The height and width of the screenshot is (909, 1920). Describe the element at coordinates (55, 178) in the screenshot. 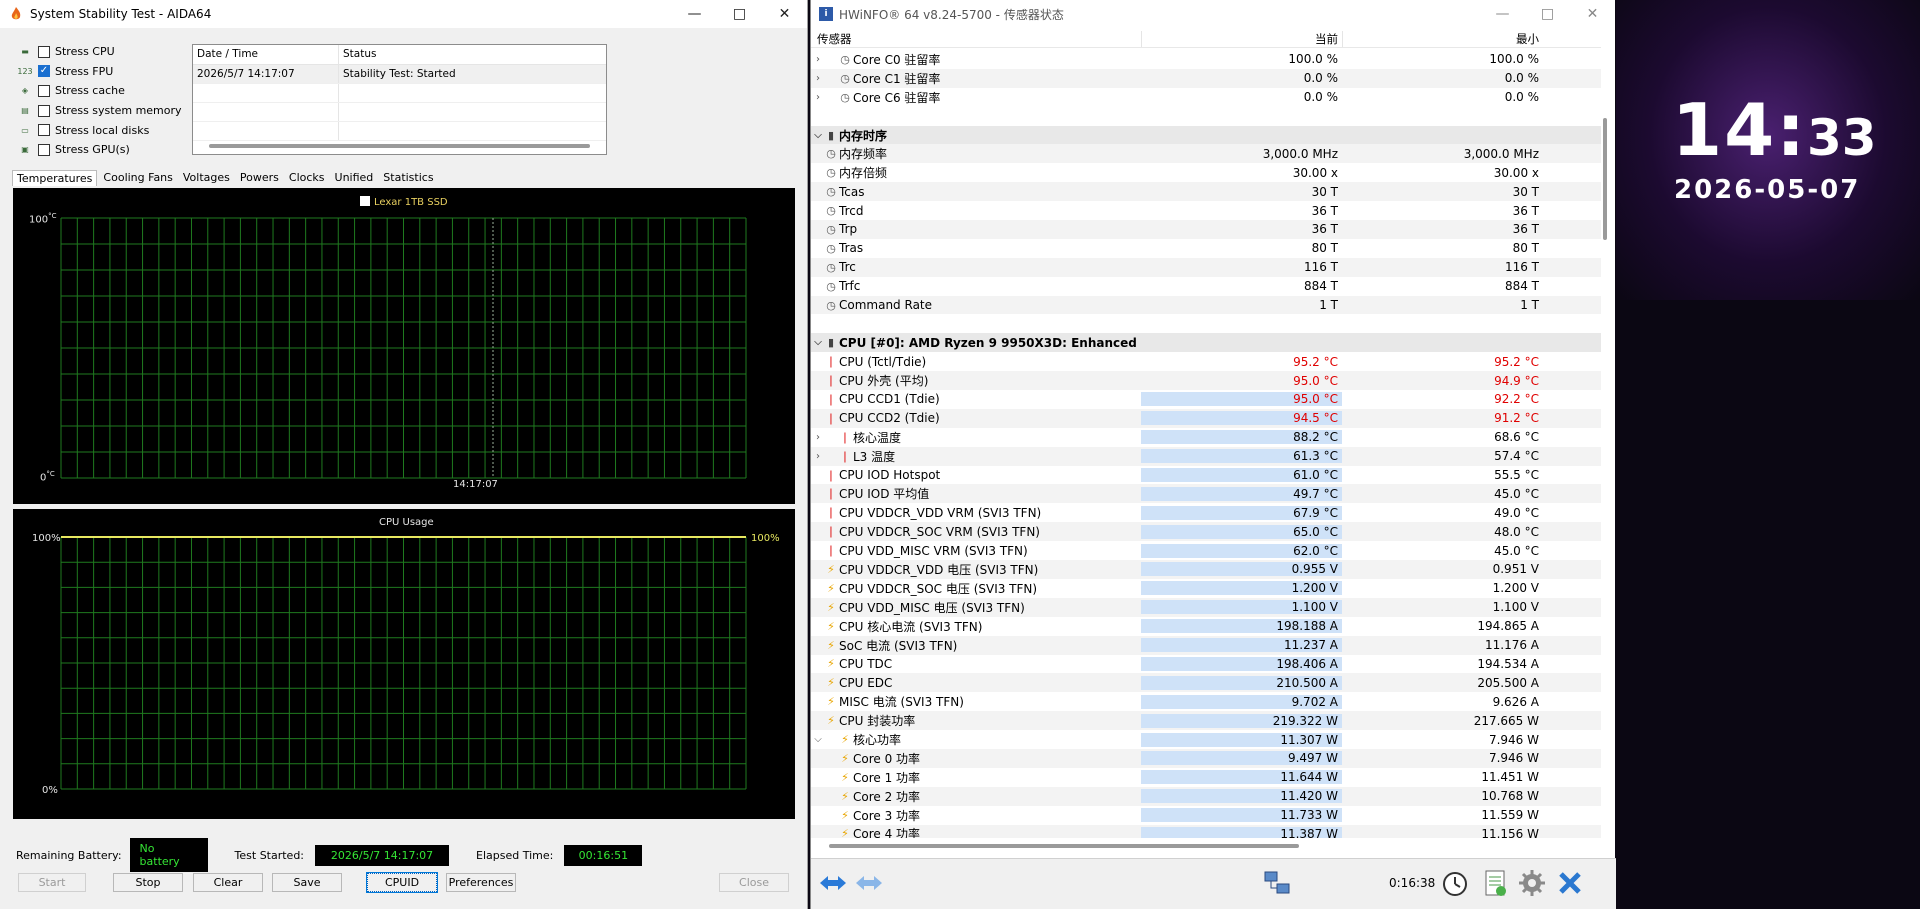

I see `tab-temperatures: Temperatures` at that location.